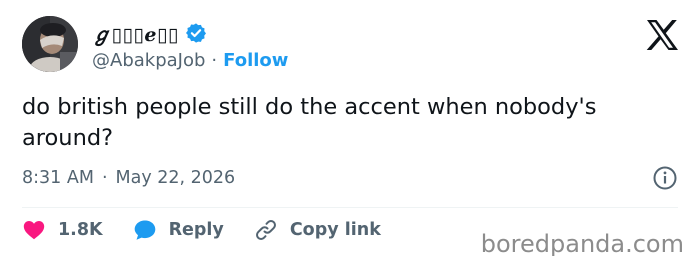 This screenshot has height=256, width=700. What do you see at coordinates (135, 33) in the screenshot?
I see `author-display-name: ℊ▯▯▯e▯▯` at bounding box center [135, 33].